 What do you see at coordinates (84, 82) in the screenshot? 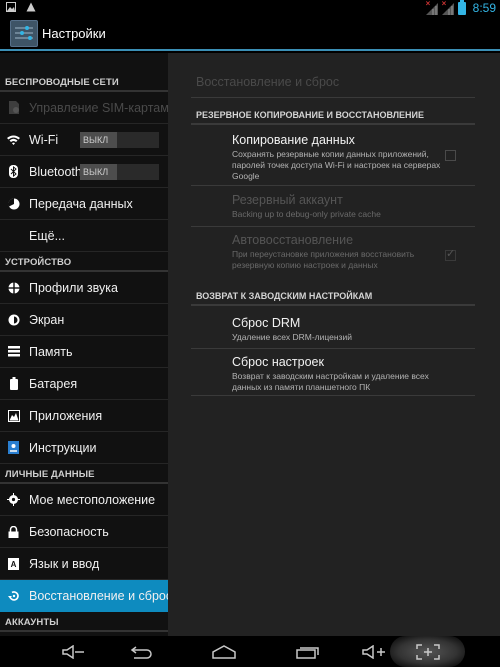
I see `section-header-wireless: БЕСПРОВОДНЫЕ СЕТИ` at bounding box center [84, 82].